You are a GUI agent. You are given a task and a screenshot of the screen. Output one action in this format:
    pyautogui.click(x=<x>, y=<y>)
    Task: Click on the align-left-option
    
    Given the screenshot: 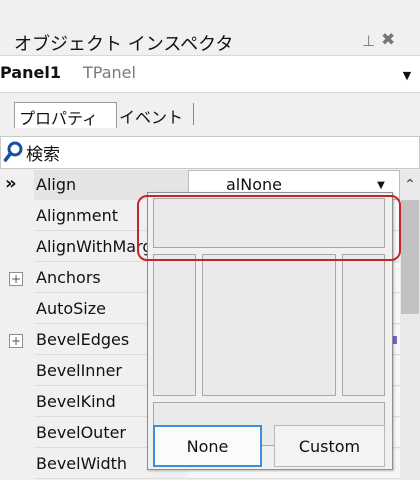 What is the action you would take?
    pyautogui.click(x=174, y=325)
    